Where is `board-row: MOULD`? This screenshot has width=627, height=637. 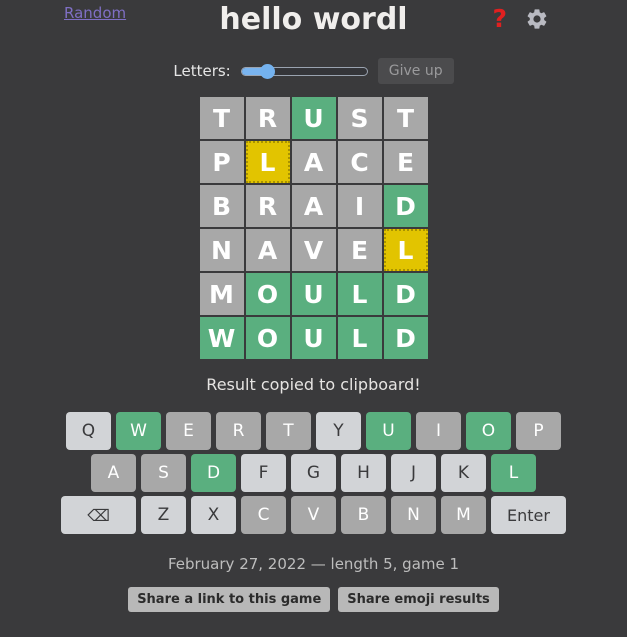
board-row: MOULD is located at coordinates (314, 294).